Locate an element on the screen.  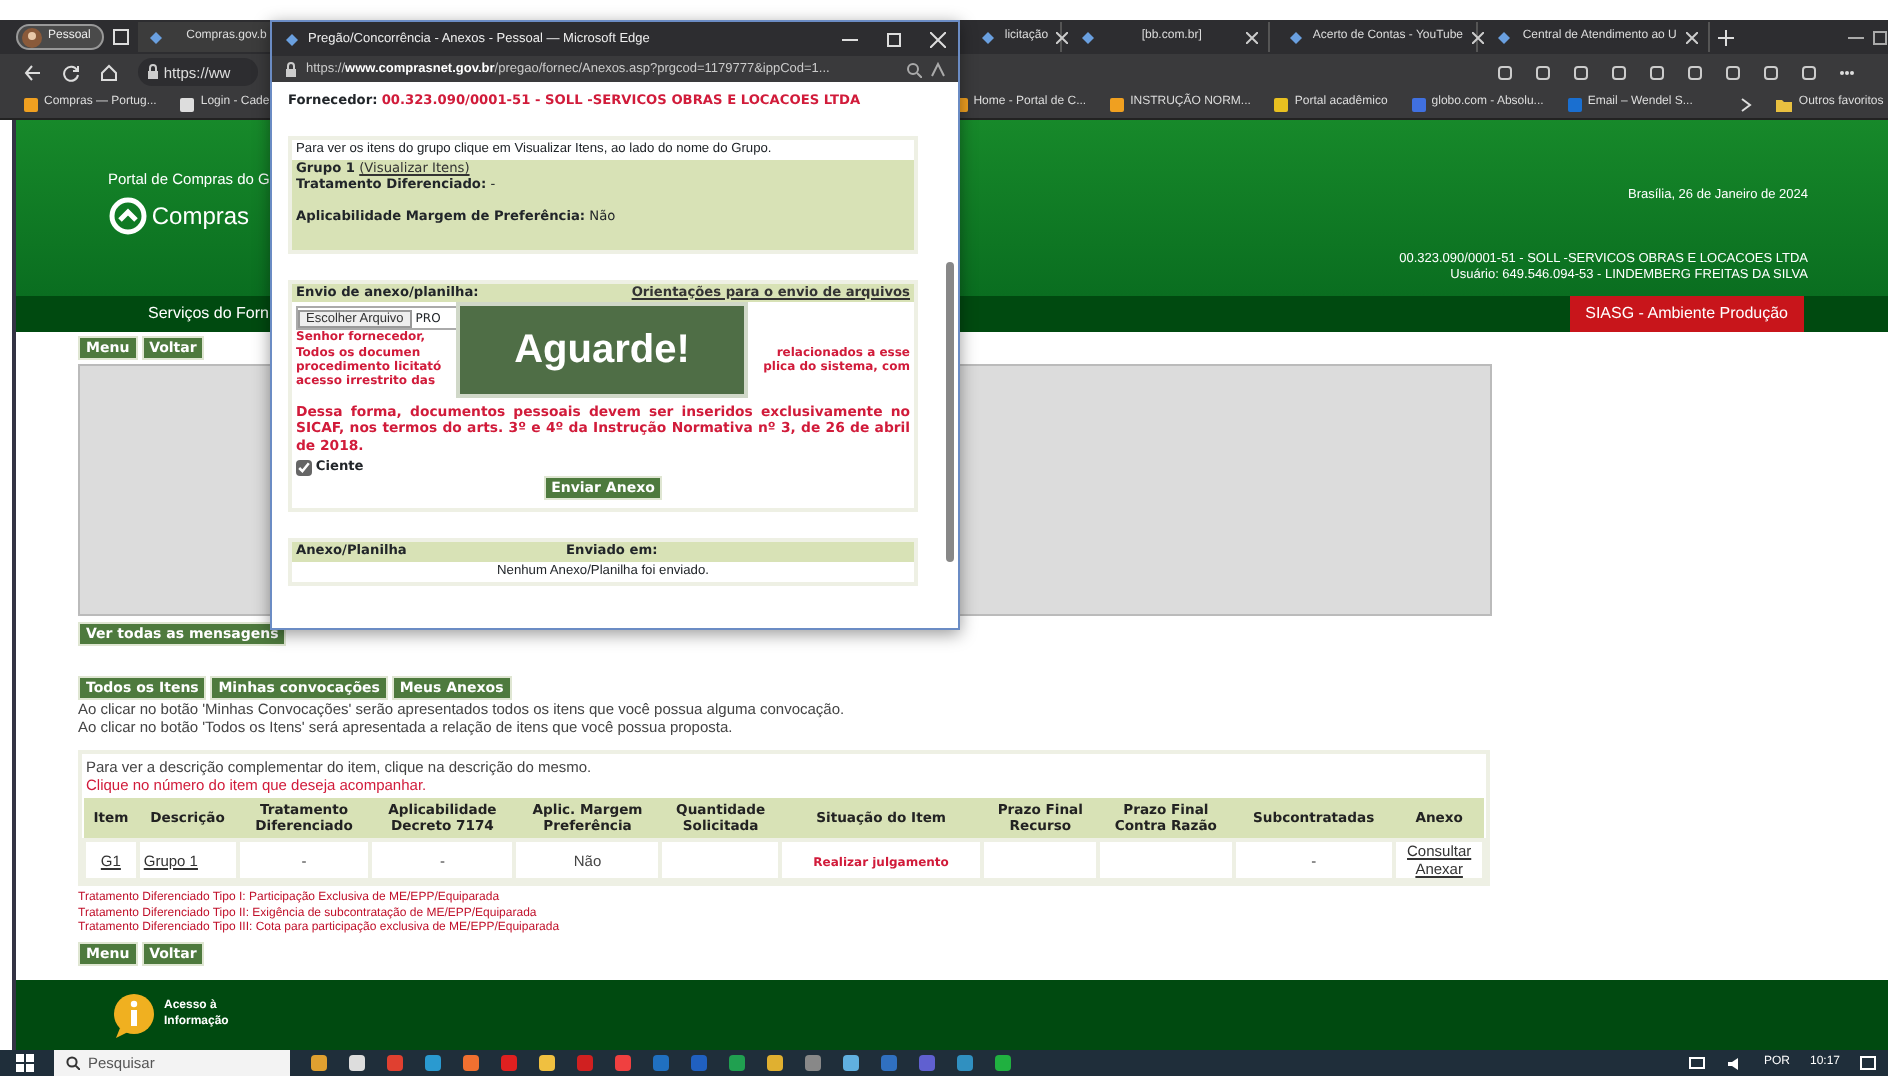
windows-start-icon is located at coordinates (25, 1063).